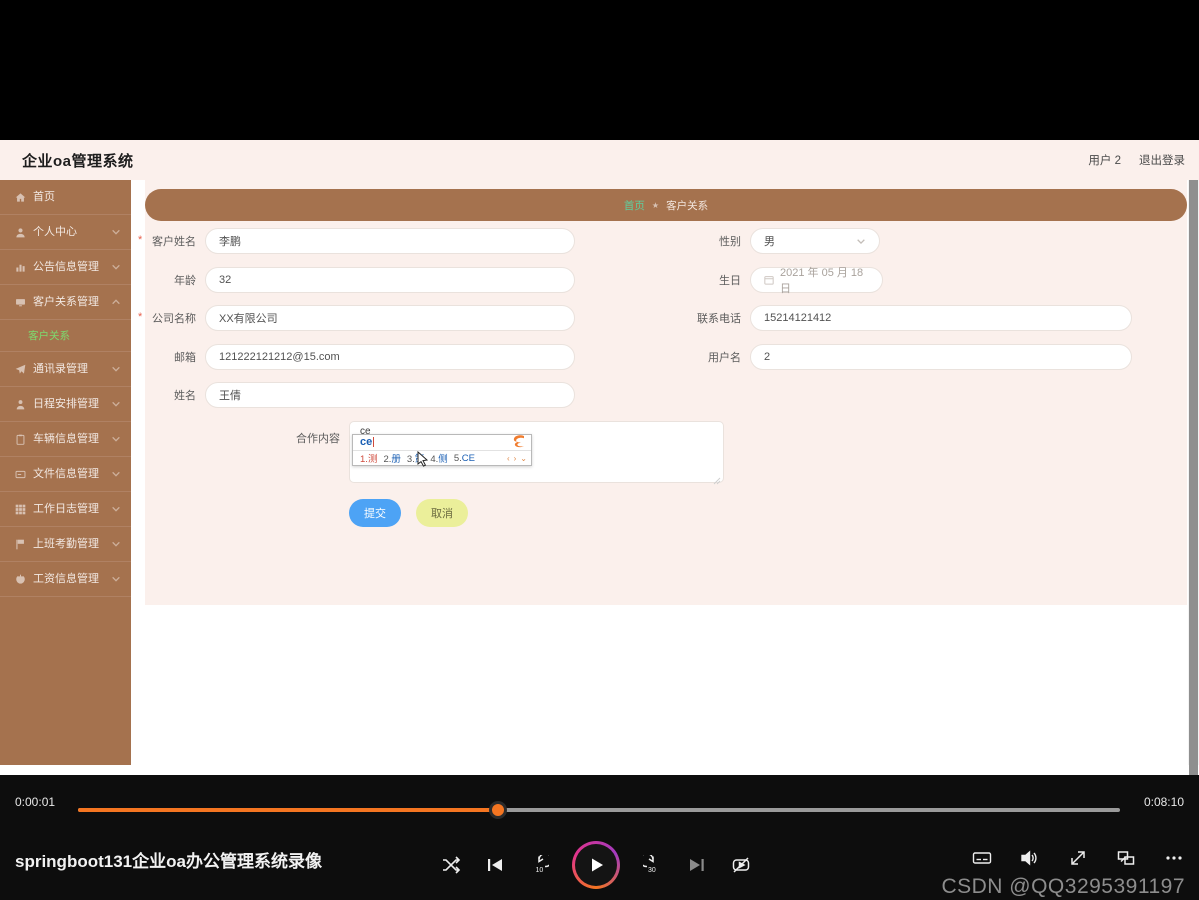 The image size is (1199, 900). I want to click on svg-text: 30, so click(652, 870).